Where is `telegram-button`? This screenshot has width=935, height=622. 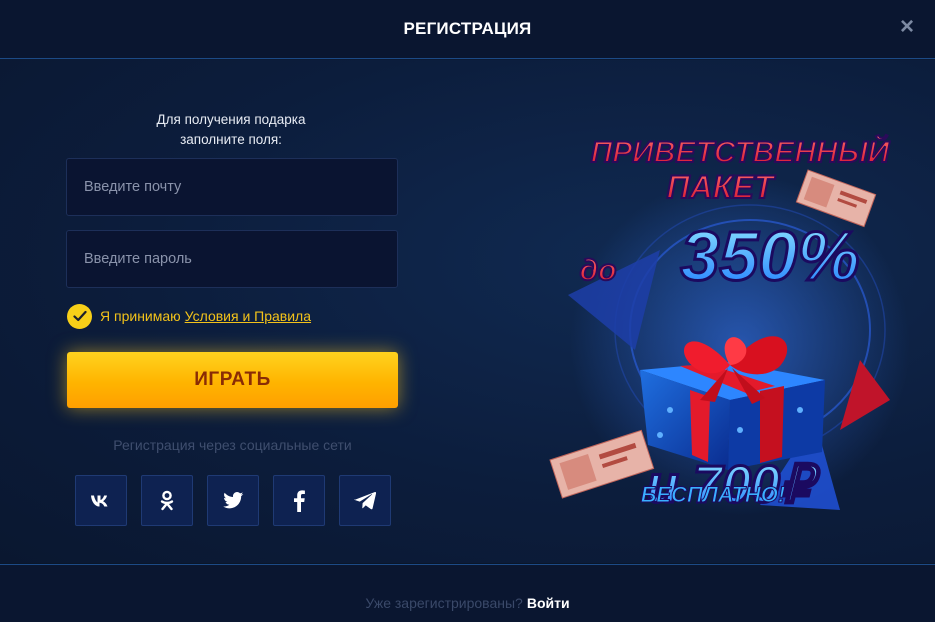 telegram-button is located at coordinates (365, 500).